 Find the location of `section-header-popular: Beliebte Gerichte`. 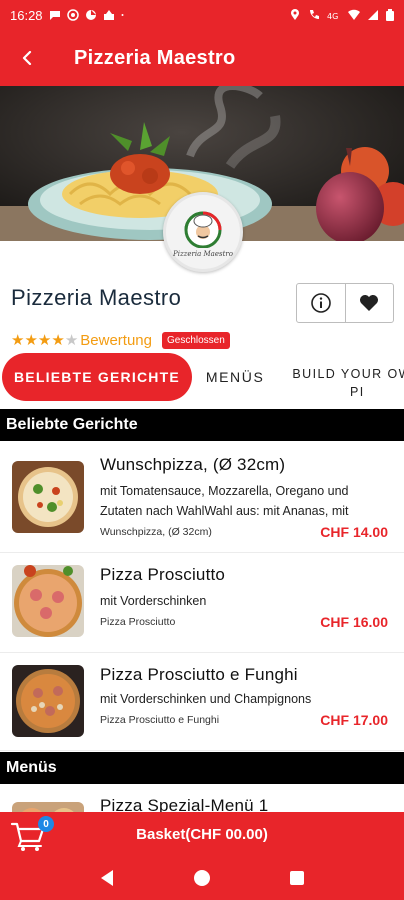

section-header-popular: Beliebte Gerichte is located at coordinates (202, 425).